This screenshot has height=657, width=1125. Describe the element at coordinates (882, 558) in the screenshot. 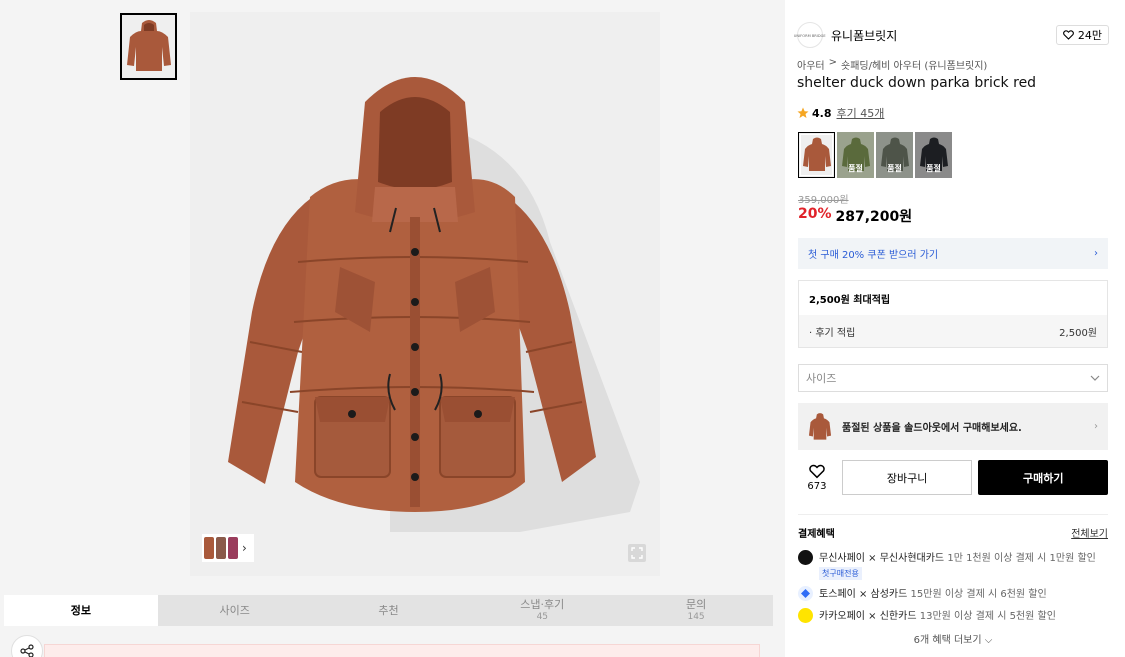

I see `benefit-partner: 무신사페이 × 무신사현대카드` at that location.